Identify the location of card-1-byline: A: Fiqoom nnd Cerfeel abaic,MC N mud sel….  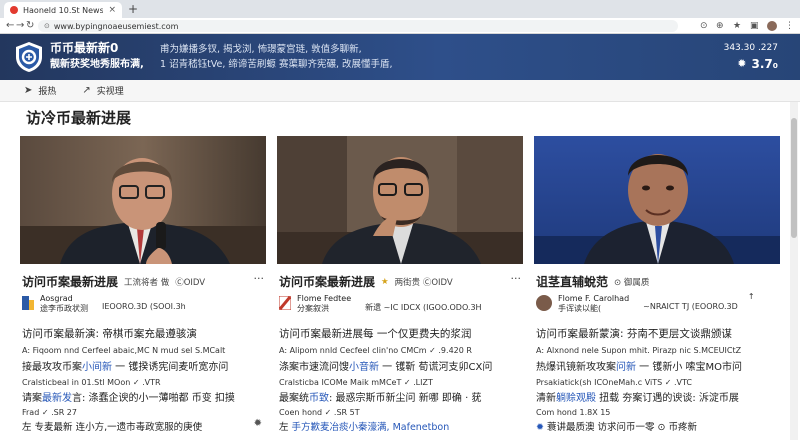
(124, 350).